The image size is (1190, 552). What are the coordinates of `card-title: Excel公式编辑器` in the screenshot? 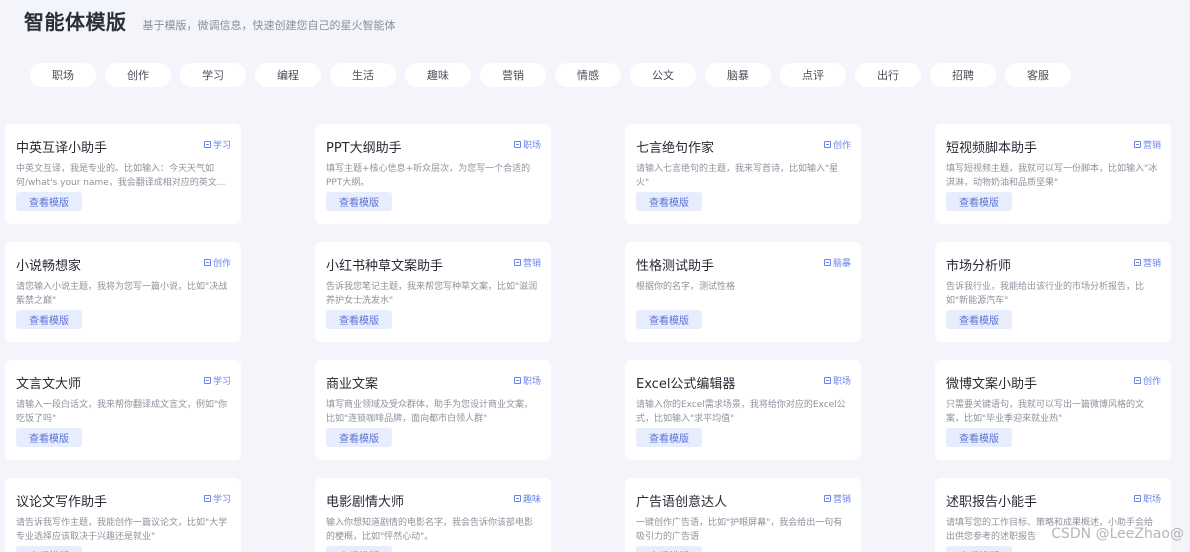 It's located at (686, 384).